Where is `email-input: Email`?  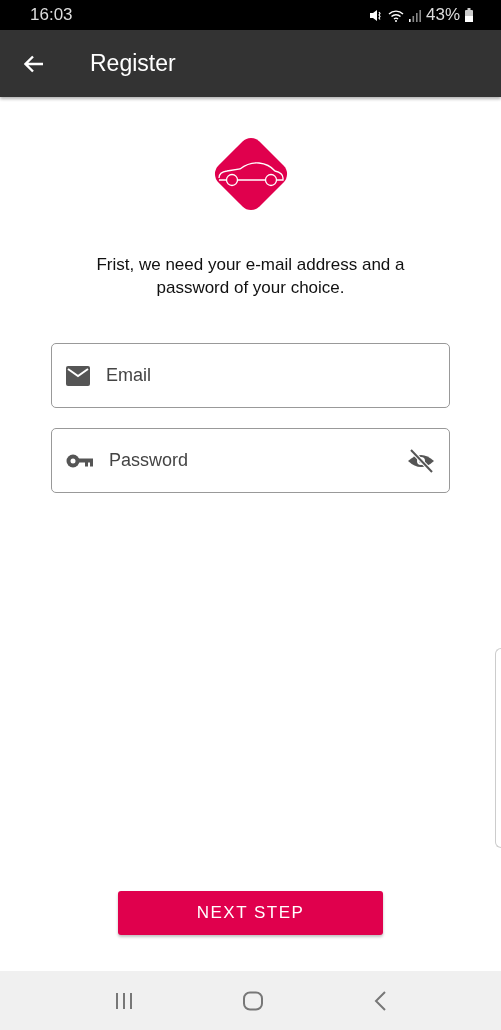 email-input: Email is located at coordinates (269, 375).